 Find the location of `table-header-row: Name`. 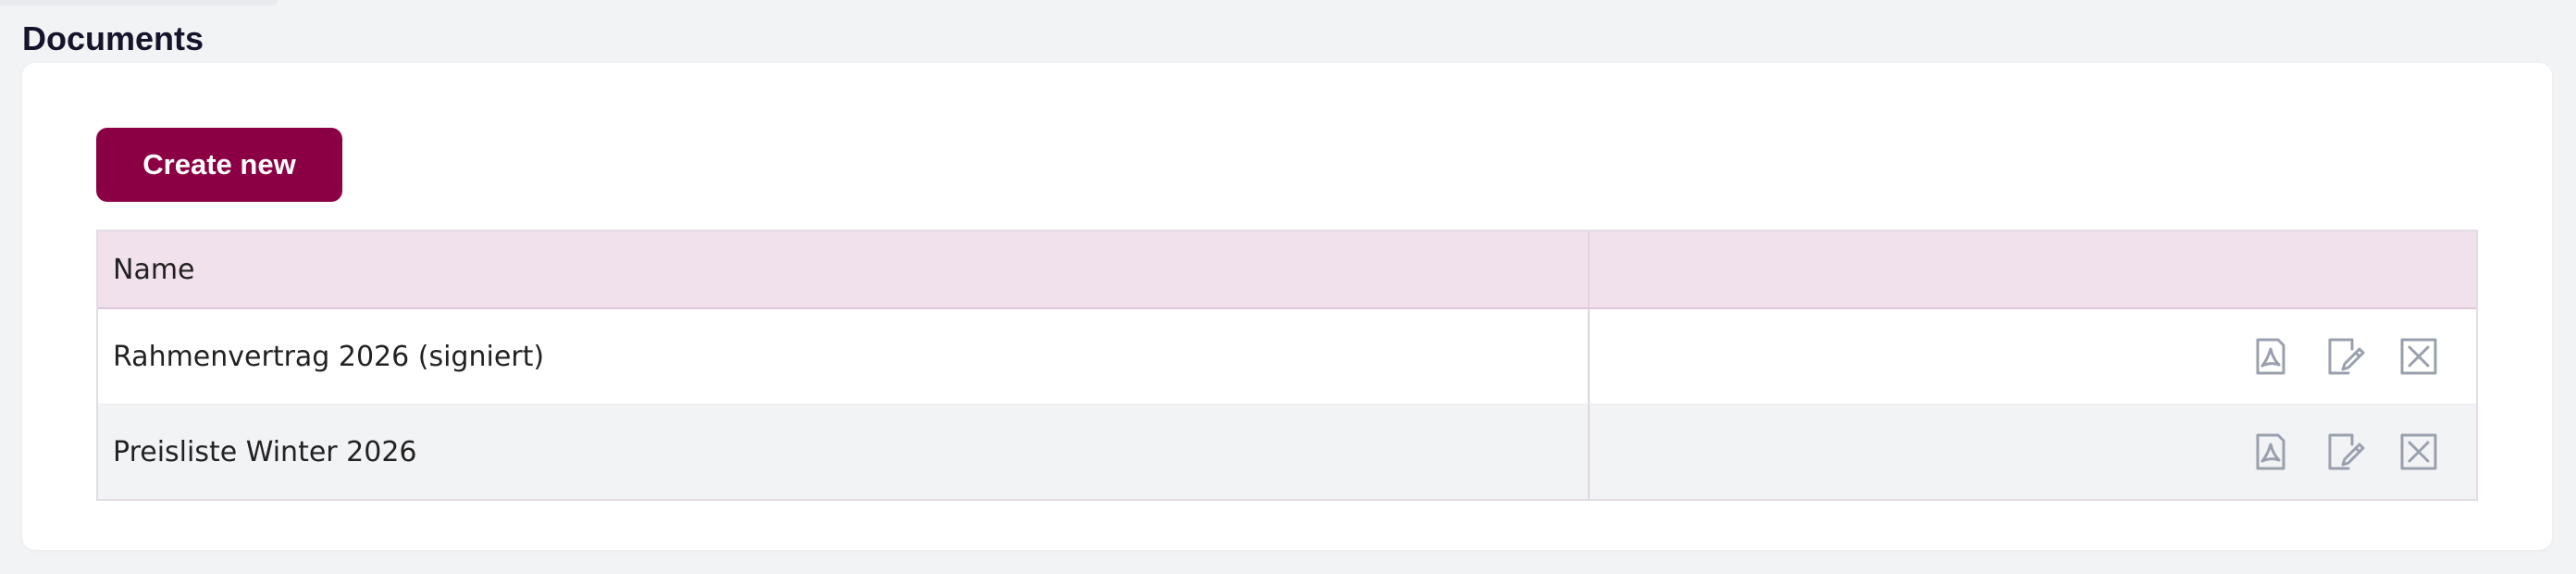

table-header-row: Name is located at coordinates (1287, 270).